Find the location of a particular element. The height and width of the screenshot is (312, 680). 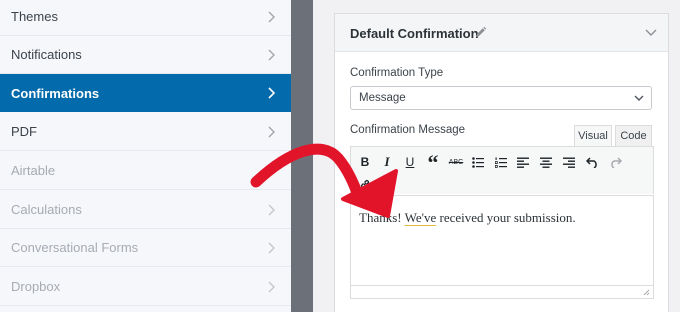

pencil-icon is located at coordinates (480, 32).